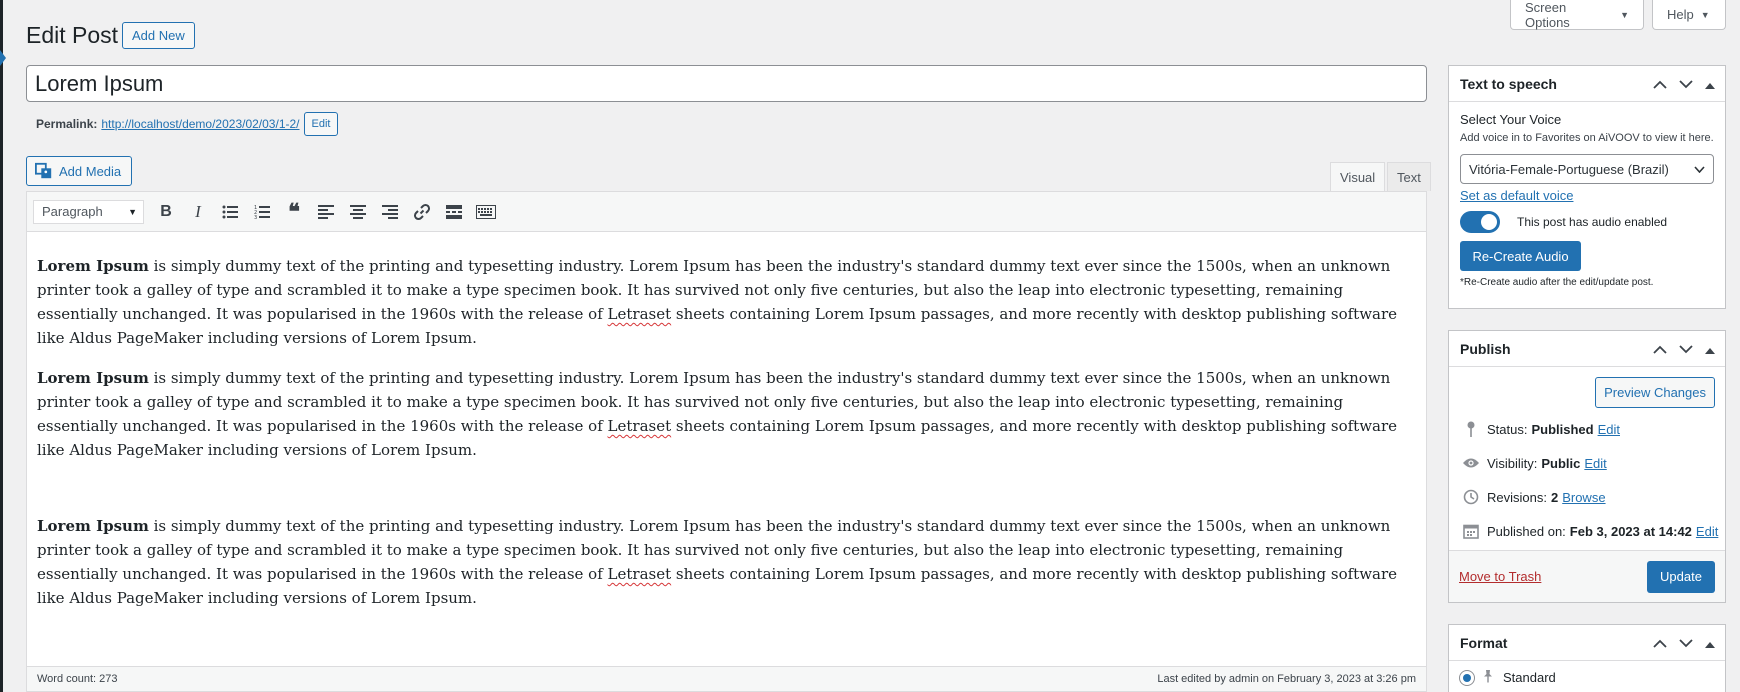 This screenshot has height=692, width=1740. I want to click on published-on-row: Published on: Feb 3, 2023 at 14:42 Edit, so click(1587, 531).